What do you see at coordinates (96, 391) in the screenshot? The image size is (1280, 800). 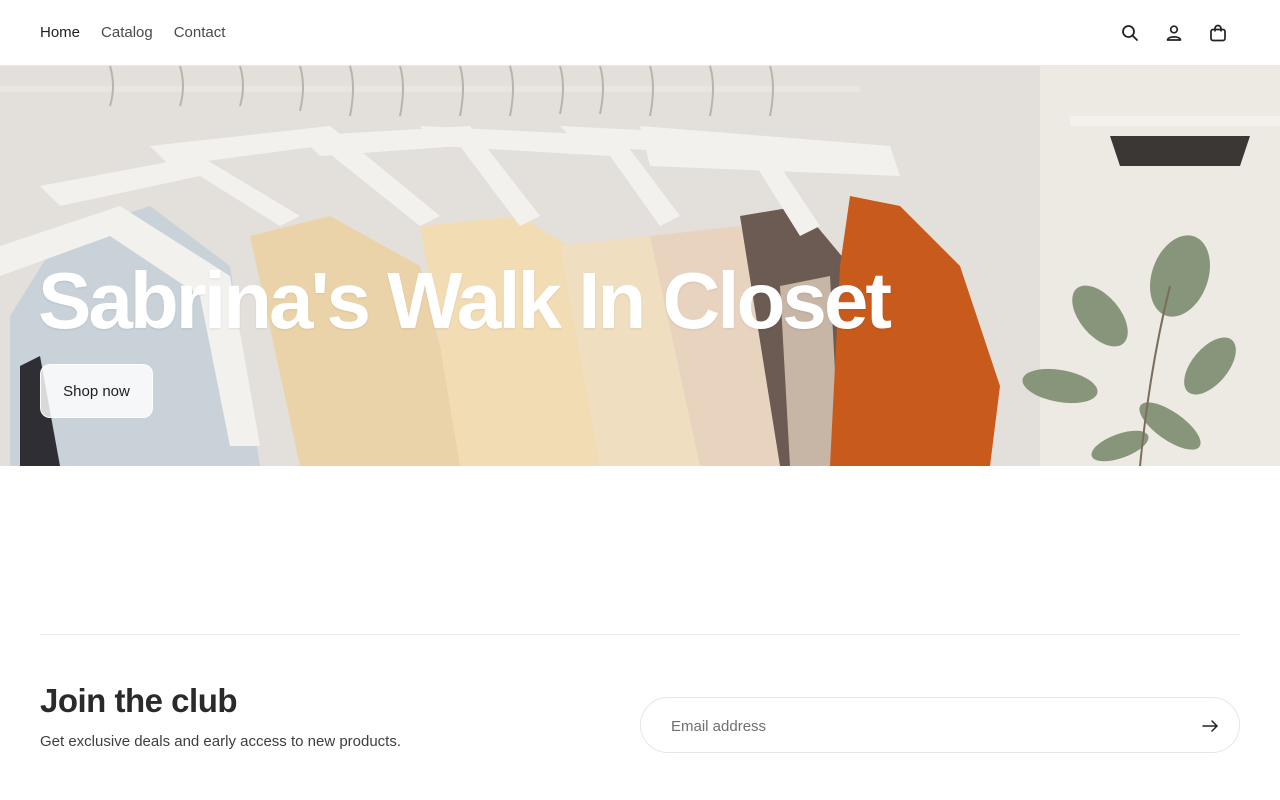 I see `shop-now-button: Shop now` at bounding box center [96, 391].